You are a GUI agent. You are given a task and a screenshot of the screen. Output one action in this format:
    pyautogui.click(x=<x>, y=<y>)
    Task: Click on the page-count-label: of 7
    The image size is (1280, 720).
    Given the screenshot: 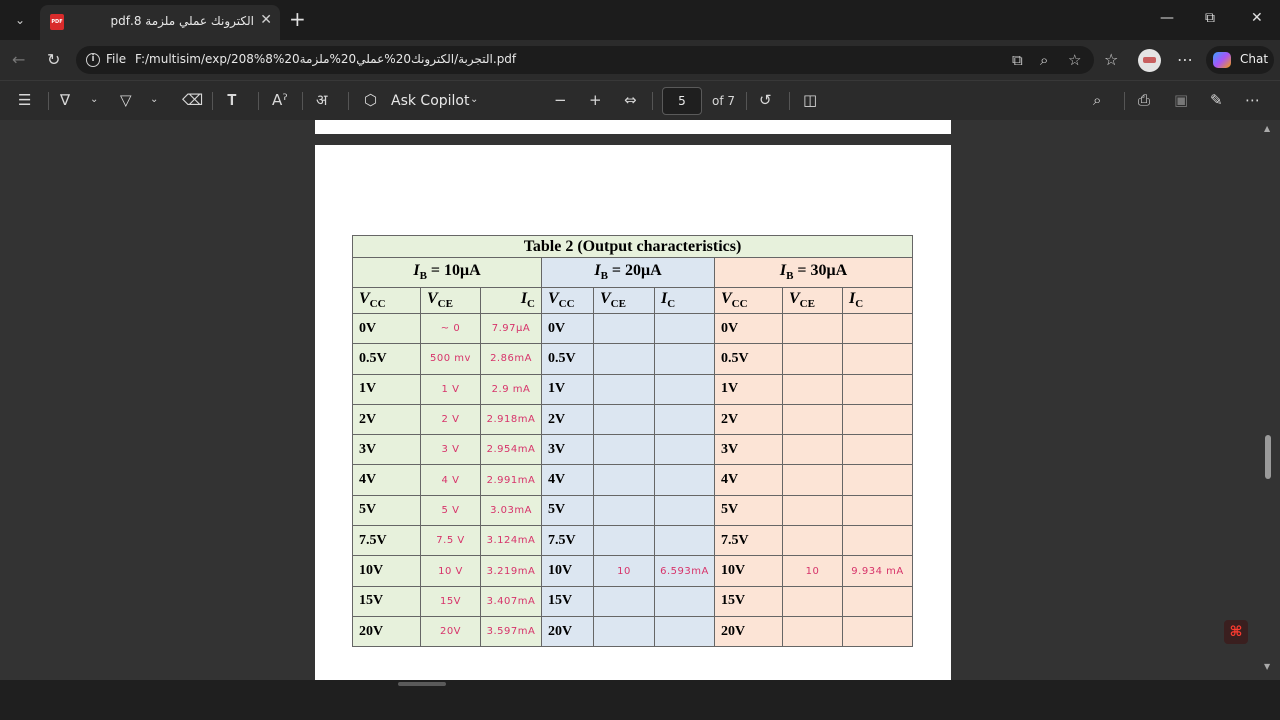 What is the action you would take?
    pyautogui.click(x=724, y=101)
    